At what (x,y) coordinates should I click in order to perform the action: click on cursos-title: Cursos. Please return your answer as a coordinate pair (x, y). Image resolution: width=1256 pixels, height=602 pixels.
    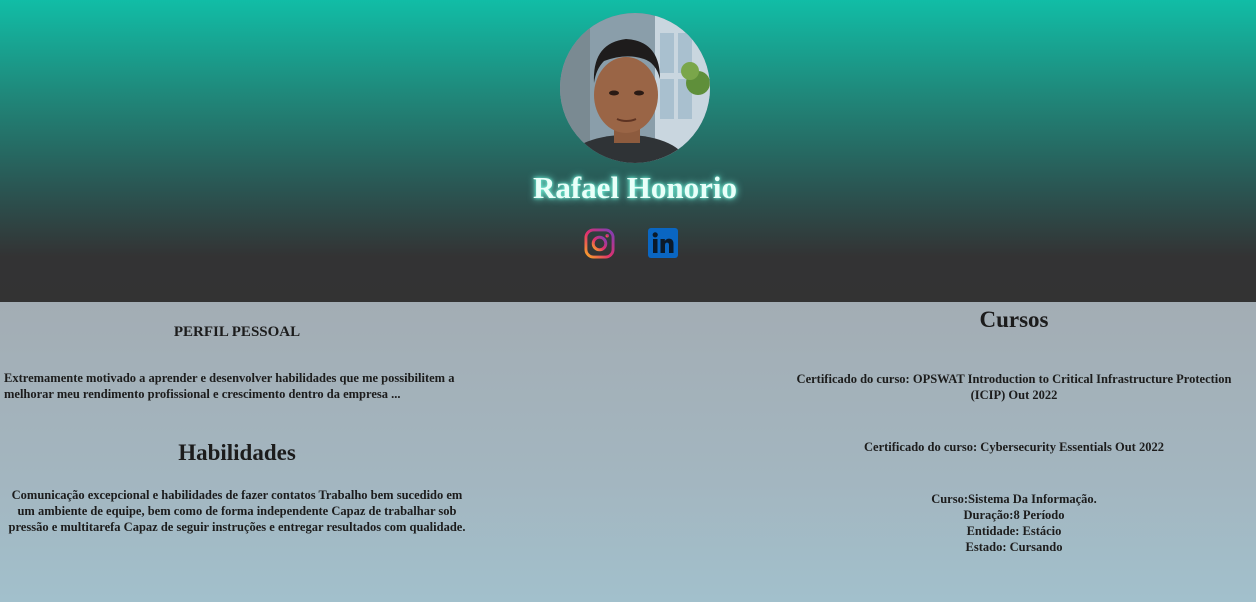
    Looking at the image, I should click on (1014, 319).